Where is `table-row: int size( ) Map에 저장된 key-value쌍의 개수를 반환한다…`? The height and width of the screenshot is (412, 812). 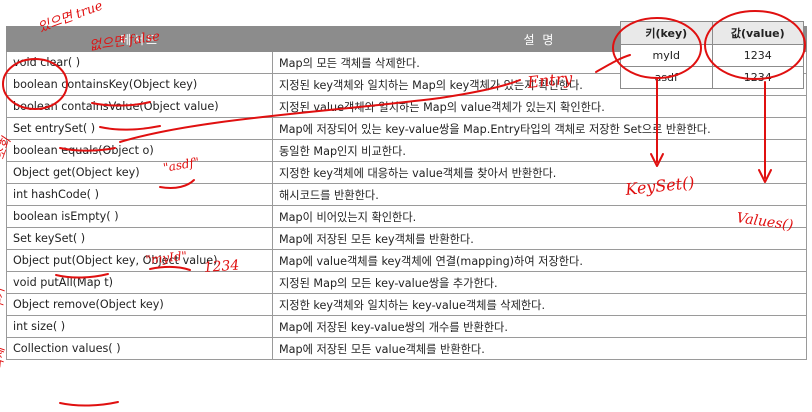
table-row: int size( ) Map에 저장된 key-value쌍의 개수를 반환한다… is located at coordinates (406, 326).